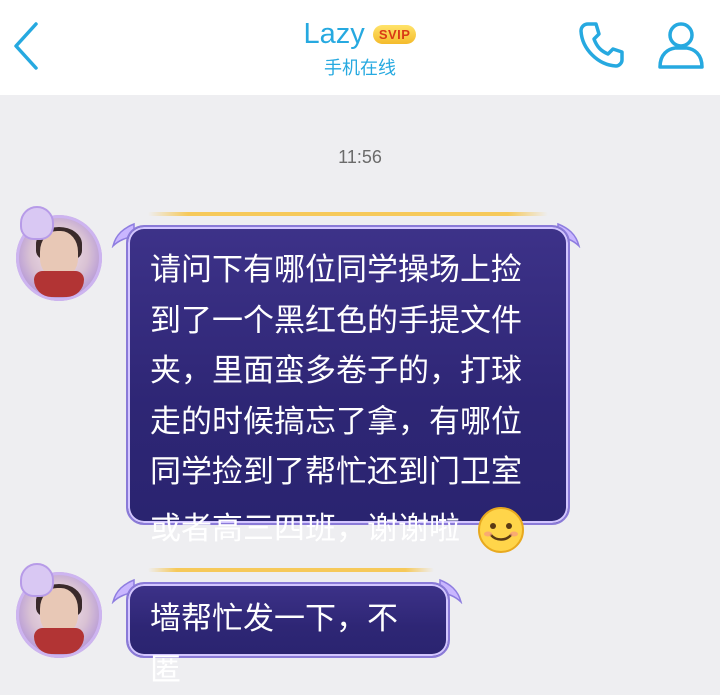  Describe the element at coordinates (305, 528) in the screenshot. I see `message-text-tail: 或者高三四班，谢谢啦` at that location.